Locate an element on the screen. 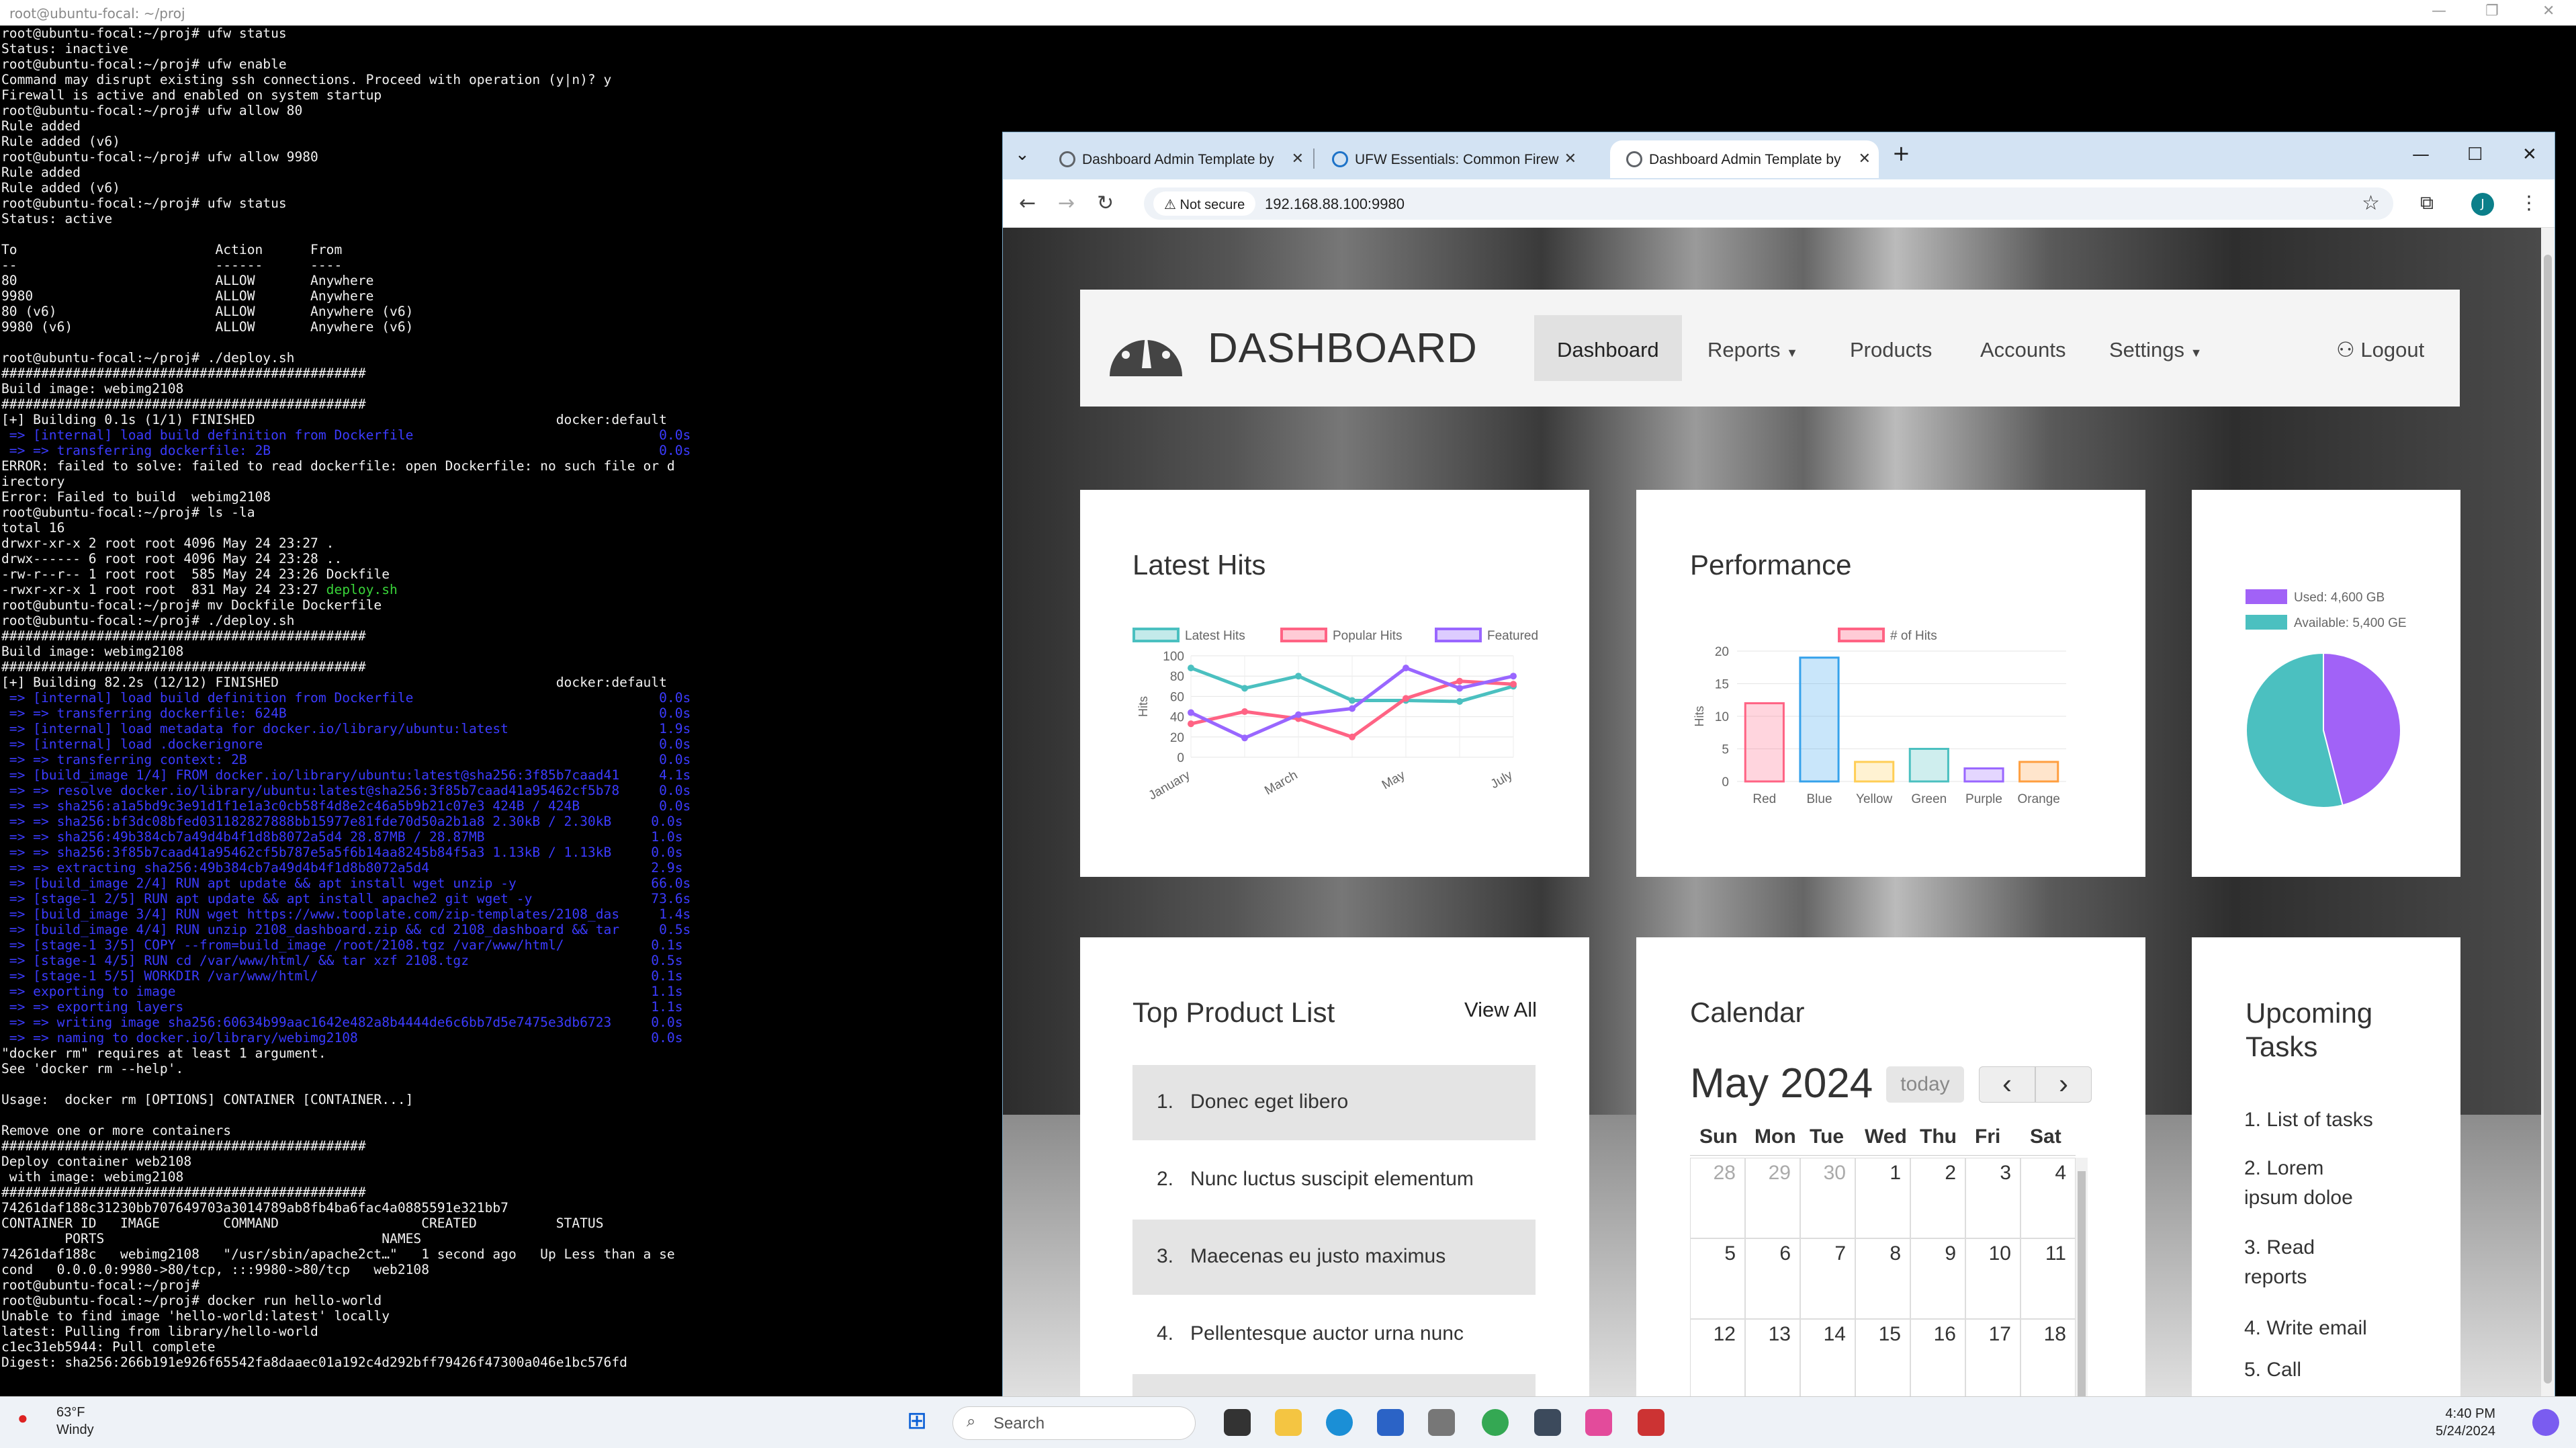  task-item: 4. Write email is located at coordinates (2306, 1328).